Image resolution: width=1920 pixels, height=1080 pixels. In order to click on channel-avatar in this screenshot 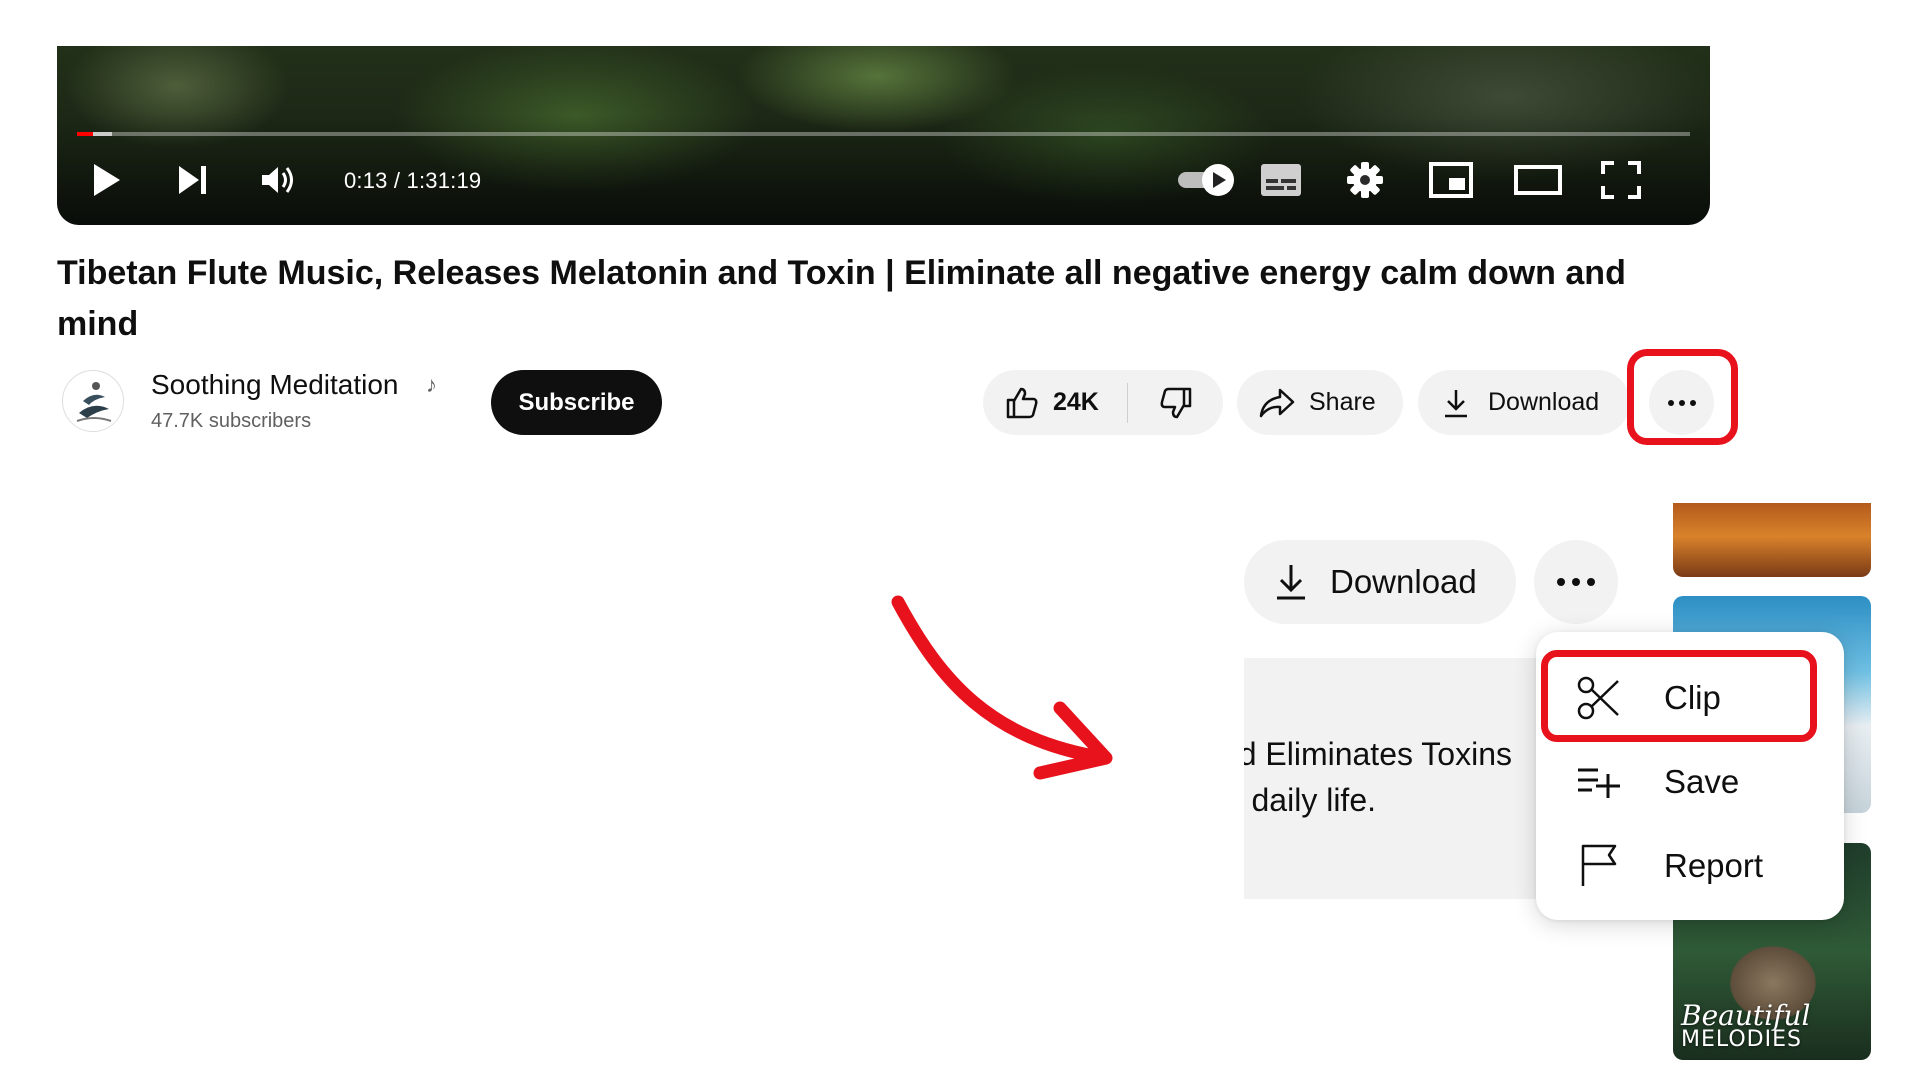, I will do `click(93, 401)`.